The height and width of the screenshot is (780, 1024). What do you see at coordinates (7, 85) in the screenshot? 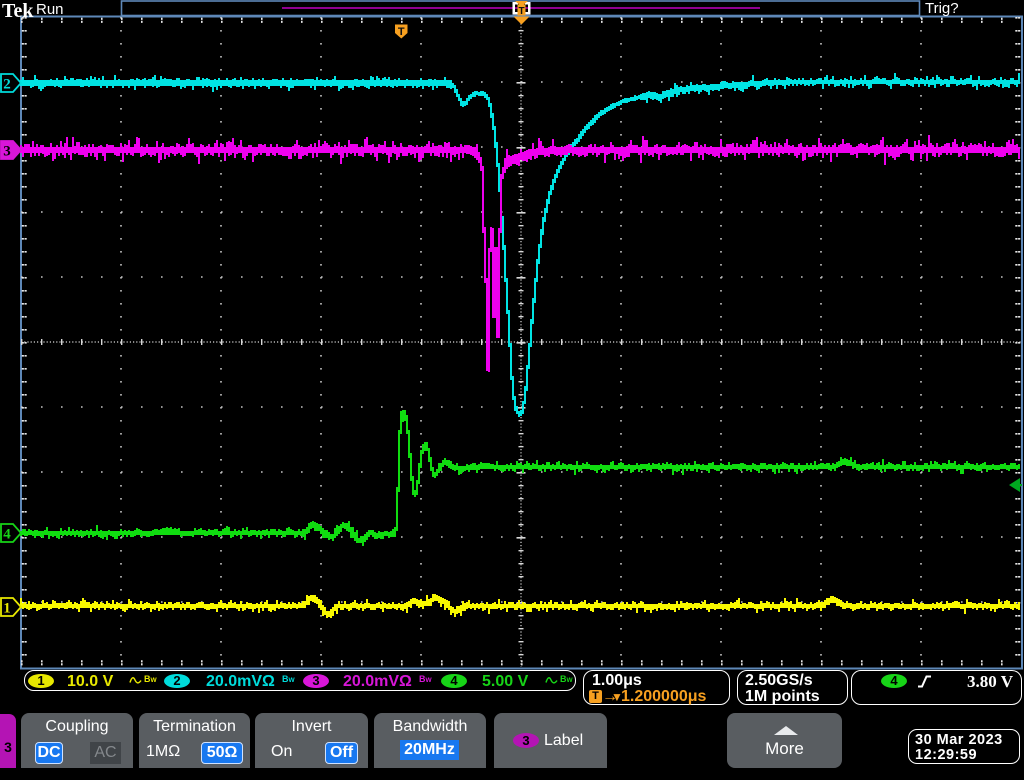
I see `svg-text: 2` at bounding box center [7, 85].